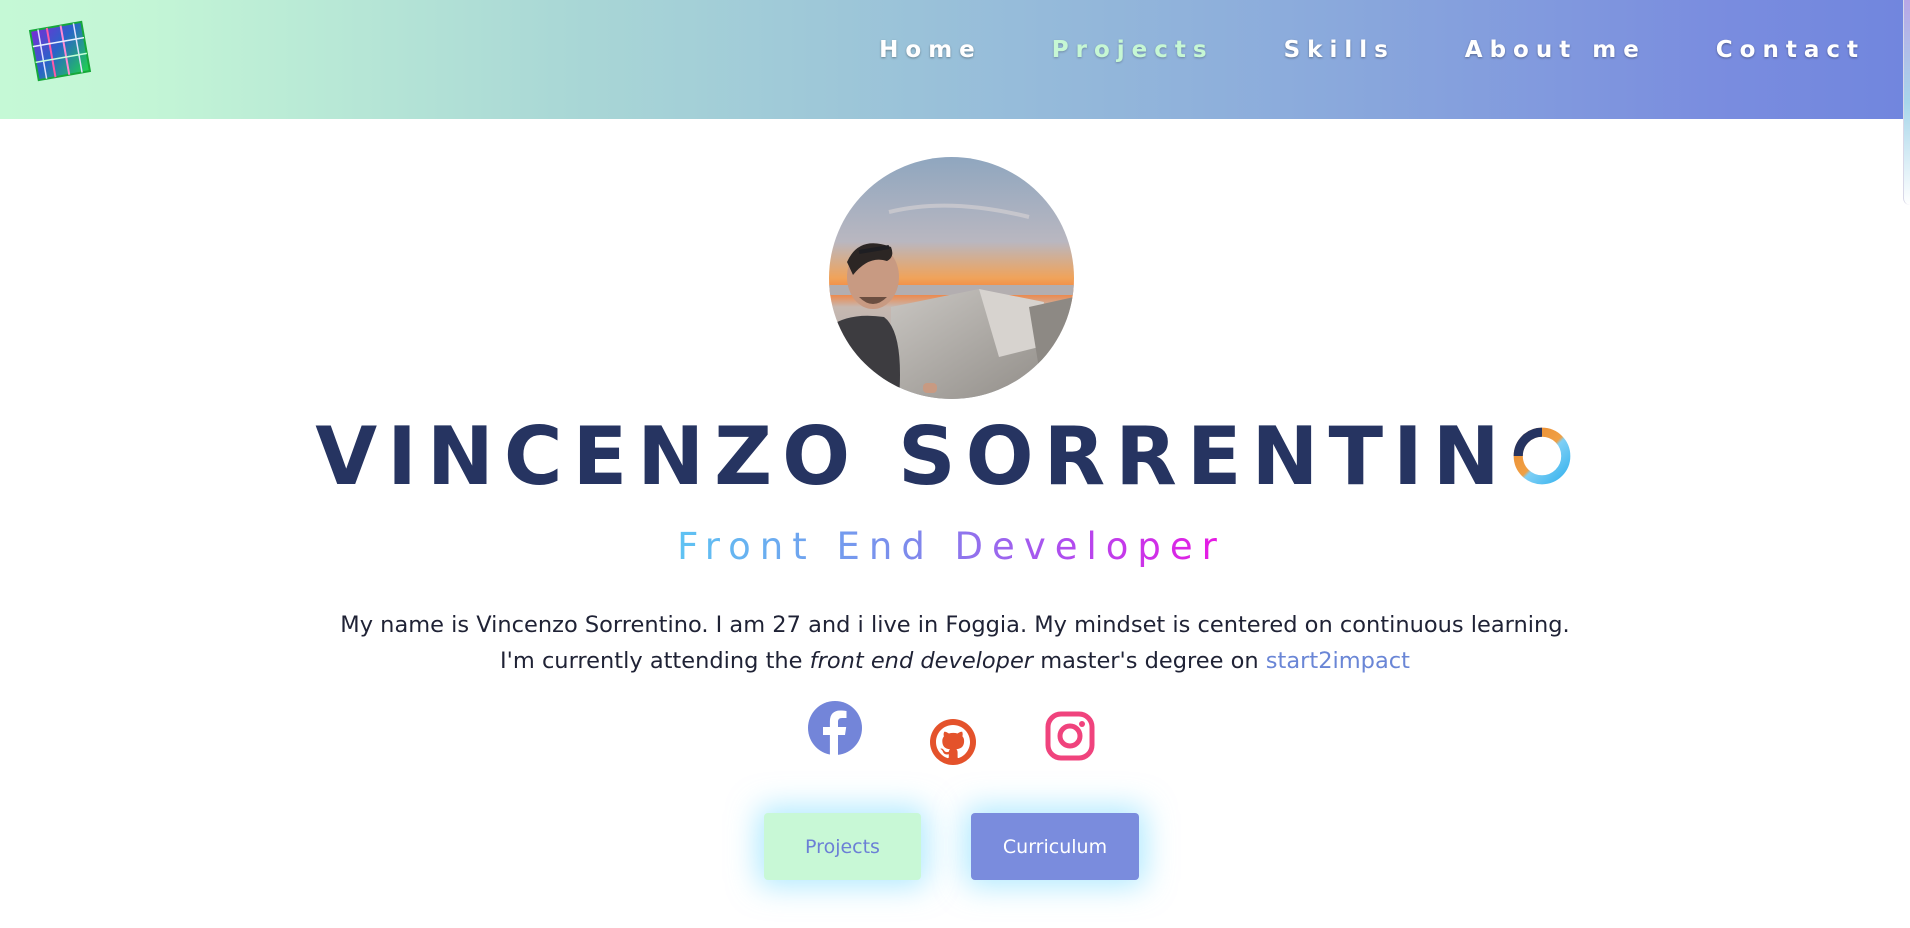 This screenshot has height=928, width=1910. Describe the element at coordinates (921, 661) in the screenshot. I see `bio-course-name: front end developer` at that location.